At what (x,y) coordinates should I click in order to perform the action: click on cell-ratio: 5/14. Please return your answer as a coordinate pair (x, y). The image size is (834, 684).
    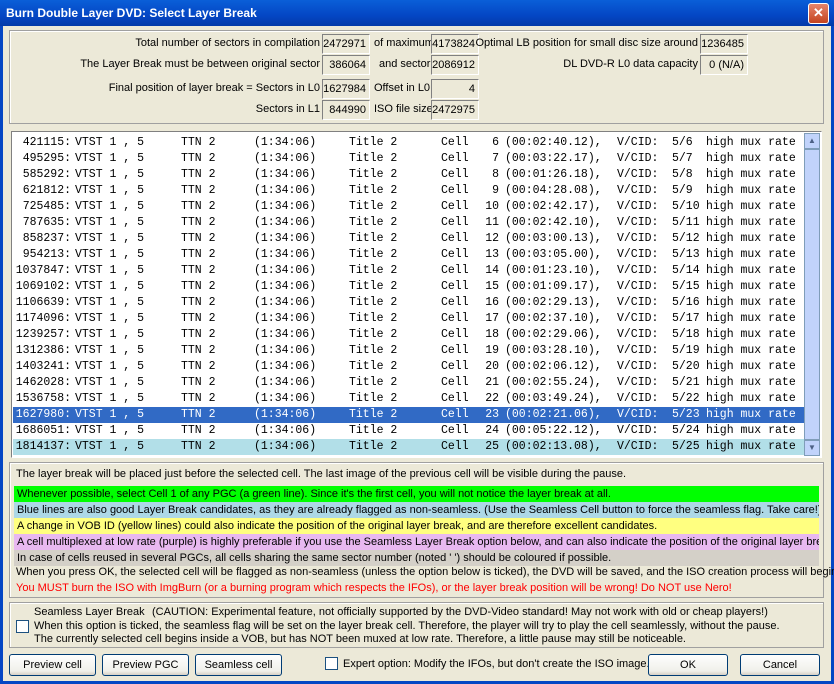
    Looking at the image, I should click on (686, 270).